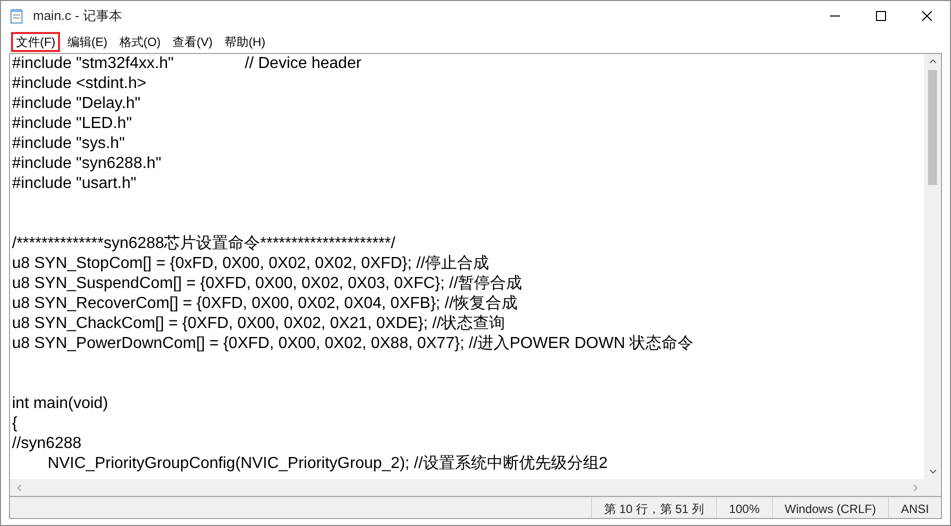 The height and width of the screenshot is (526, 951). Describe the element at coordinates (80, 84) in the screenshot. I see `code-line: #include <stdint.h>` at that location.